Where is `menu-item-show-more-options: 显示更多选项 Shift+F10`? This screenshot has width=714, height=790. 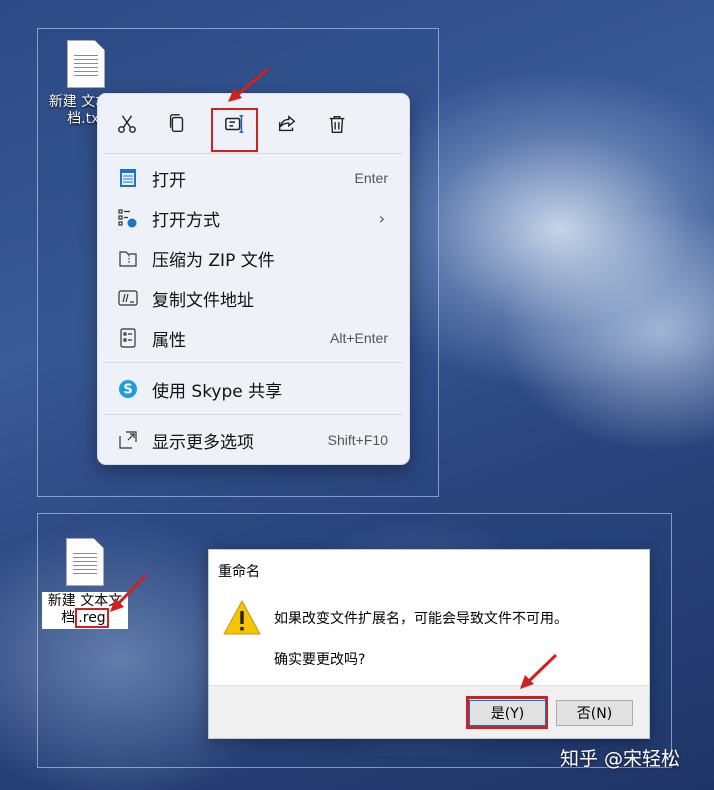
menu-item-show-more-options: 显示更多选项 Shift+F10 is located at coordinates (253, 440).